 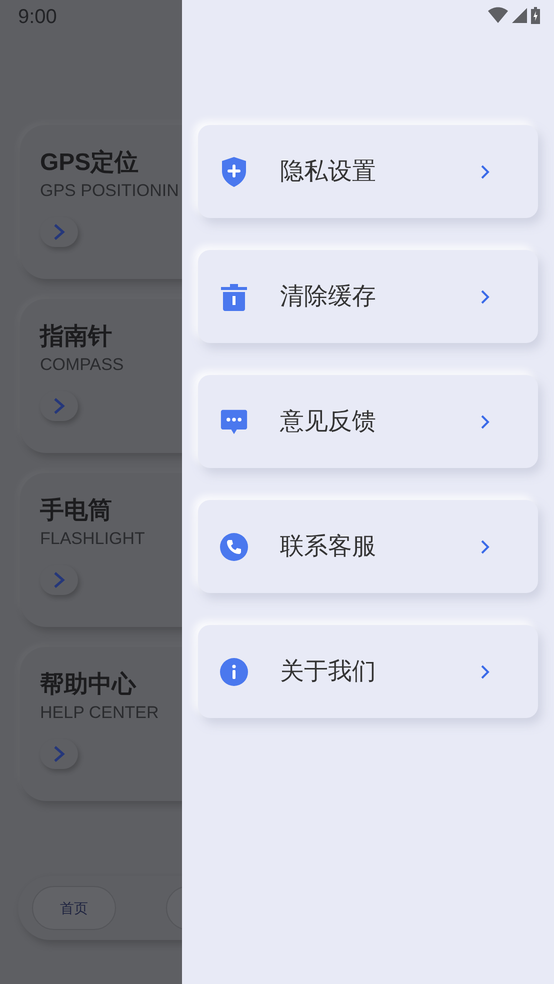 I want to click on menu-item: 清除缓存, so click(x=368, y=296).